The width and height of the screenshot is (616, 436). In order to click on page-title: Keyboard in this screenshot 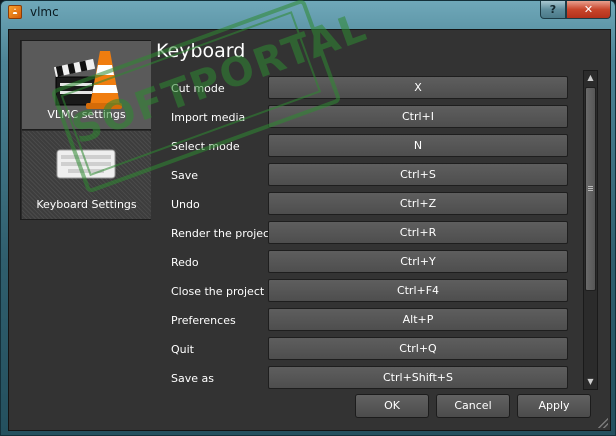, I will do `click(201, 51)`.